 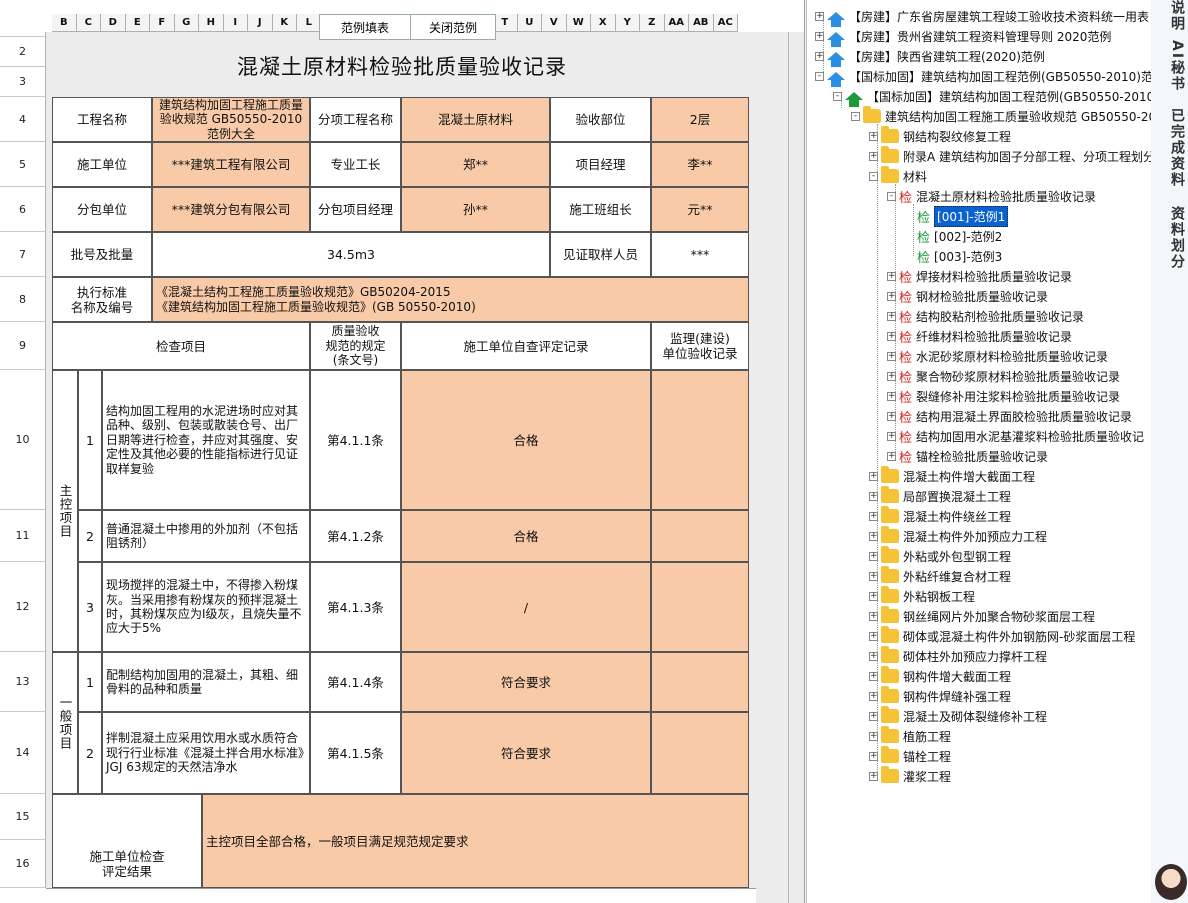 What do you see at coordinates (700, 119) in the screenshot?
I see `acceptance-part-value: 2层` at bounding box center [700, 119].